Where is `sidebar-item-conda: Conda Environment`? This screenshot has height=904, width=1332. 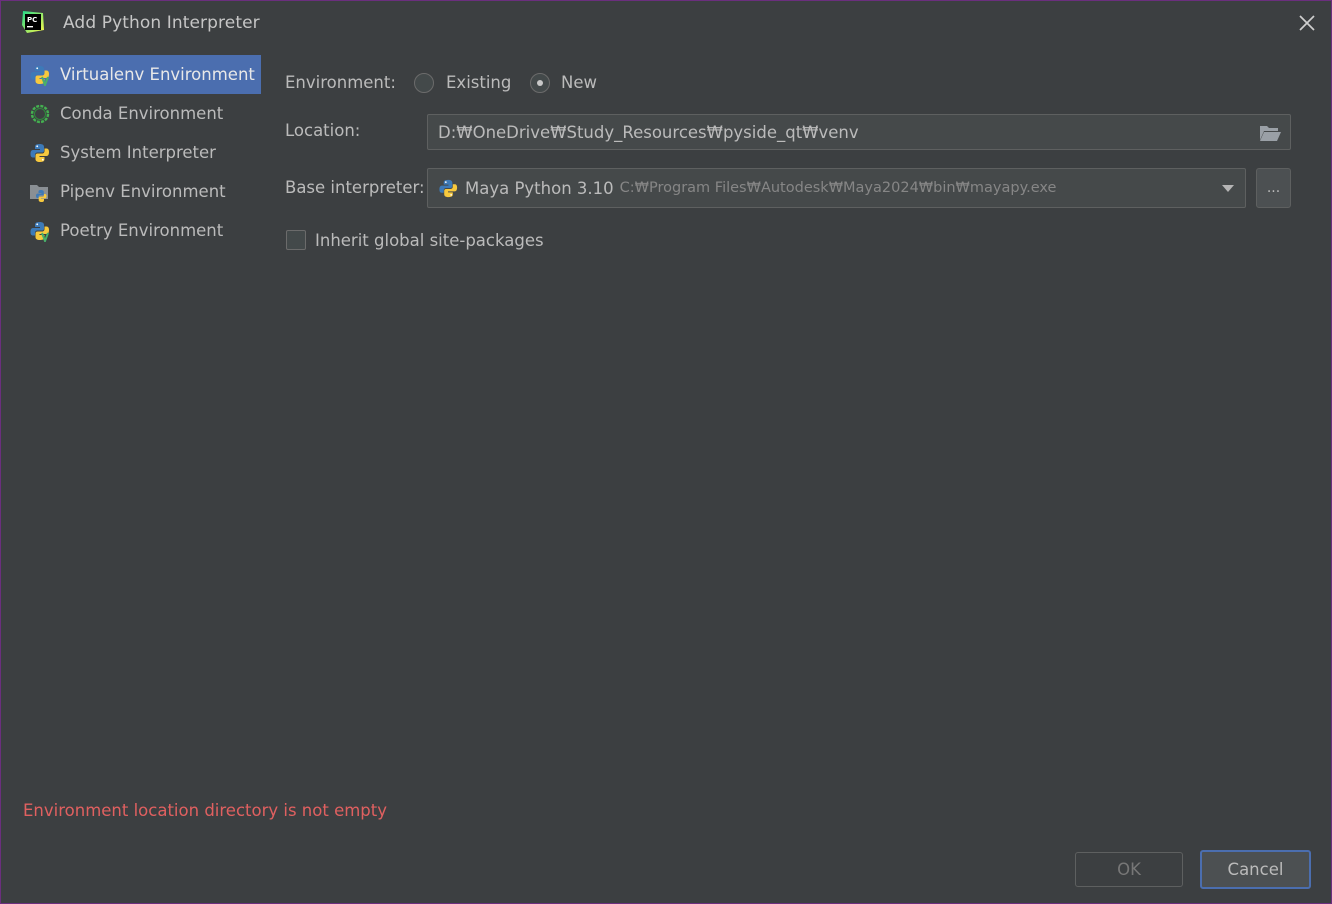 sidebar-item-conda: Conda Environment is located at coordinates (141, 113).